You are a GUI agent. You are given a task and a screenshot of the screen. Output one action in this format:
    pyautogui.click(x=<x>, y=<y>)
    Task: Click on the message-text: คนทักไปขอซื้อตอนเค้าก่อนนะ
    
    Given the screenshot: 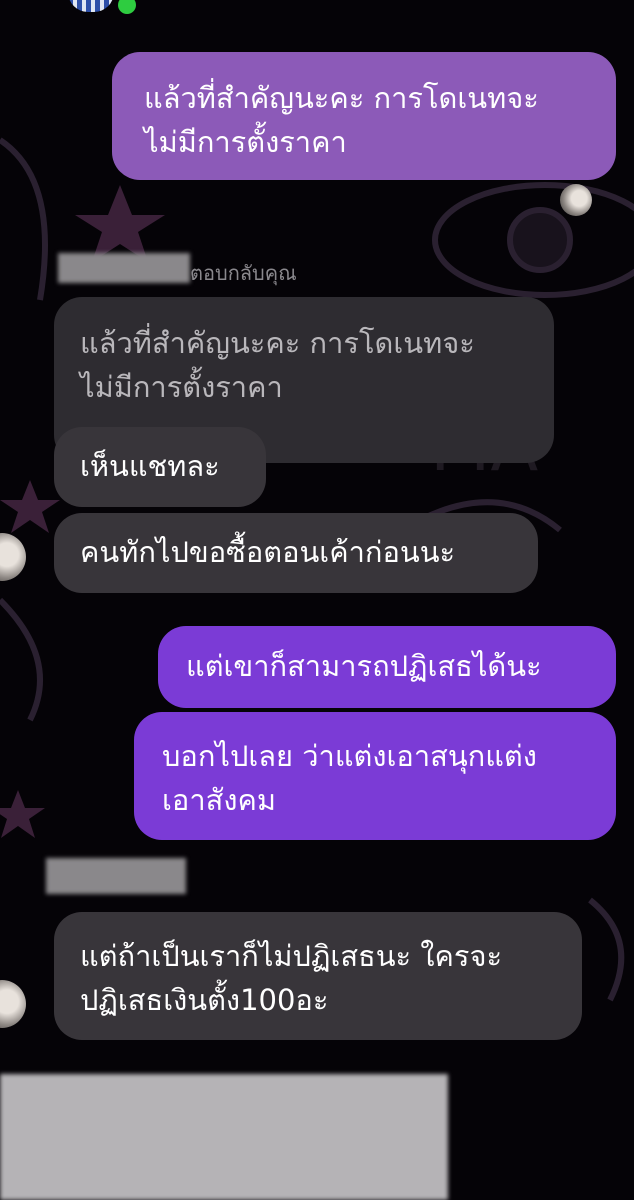 What is the action you would take?
    pyautogui.click(x=268, y=552)
    